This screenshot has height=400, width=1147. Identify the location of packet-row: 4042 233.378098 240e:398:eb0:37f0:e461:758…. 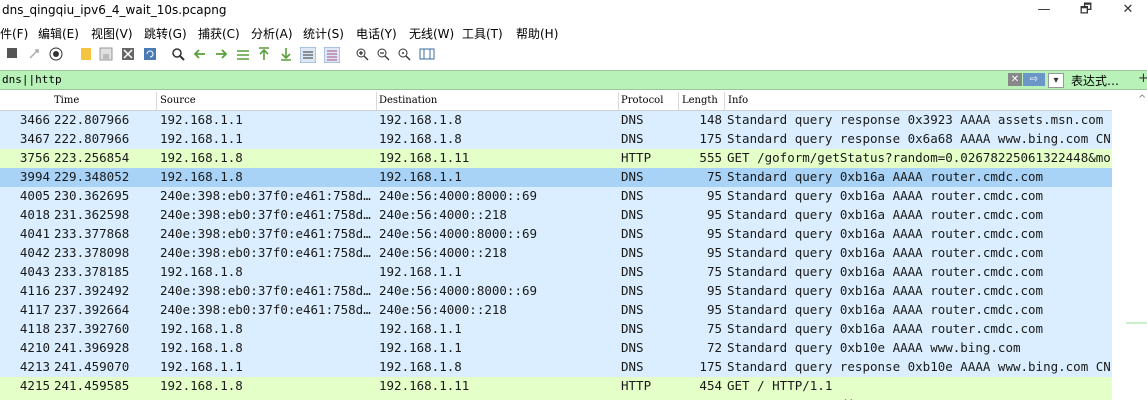
(556, 253).